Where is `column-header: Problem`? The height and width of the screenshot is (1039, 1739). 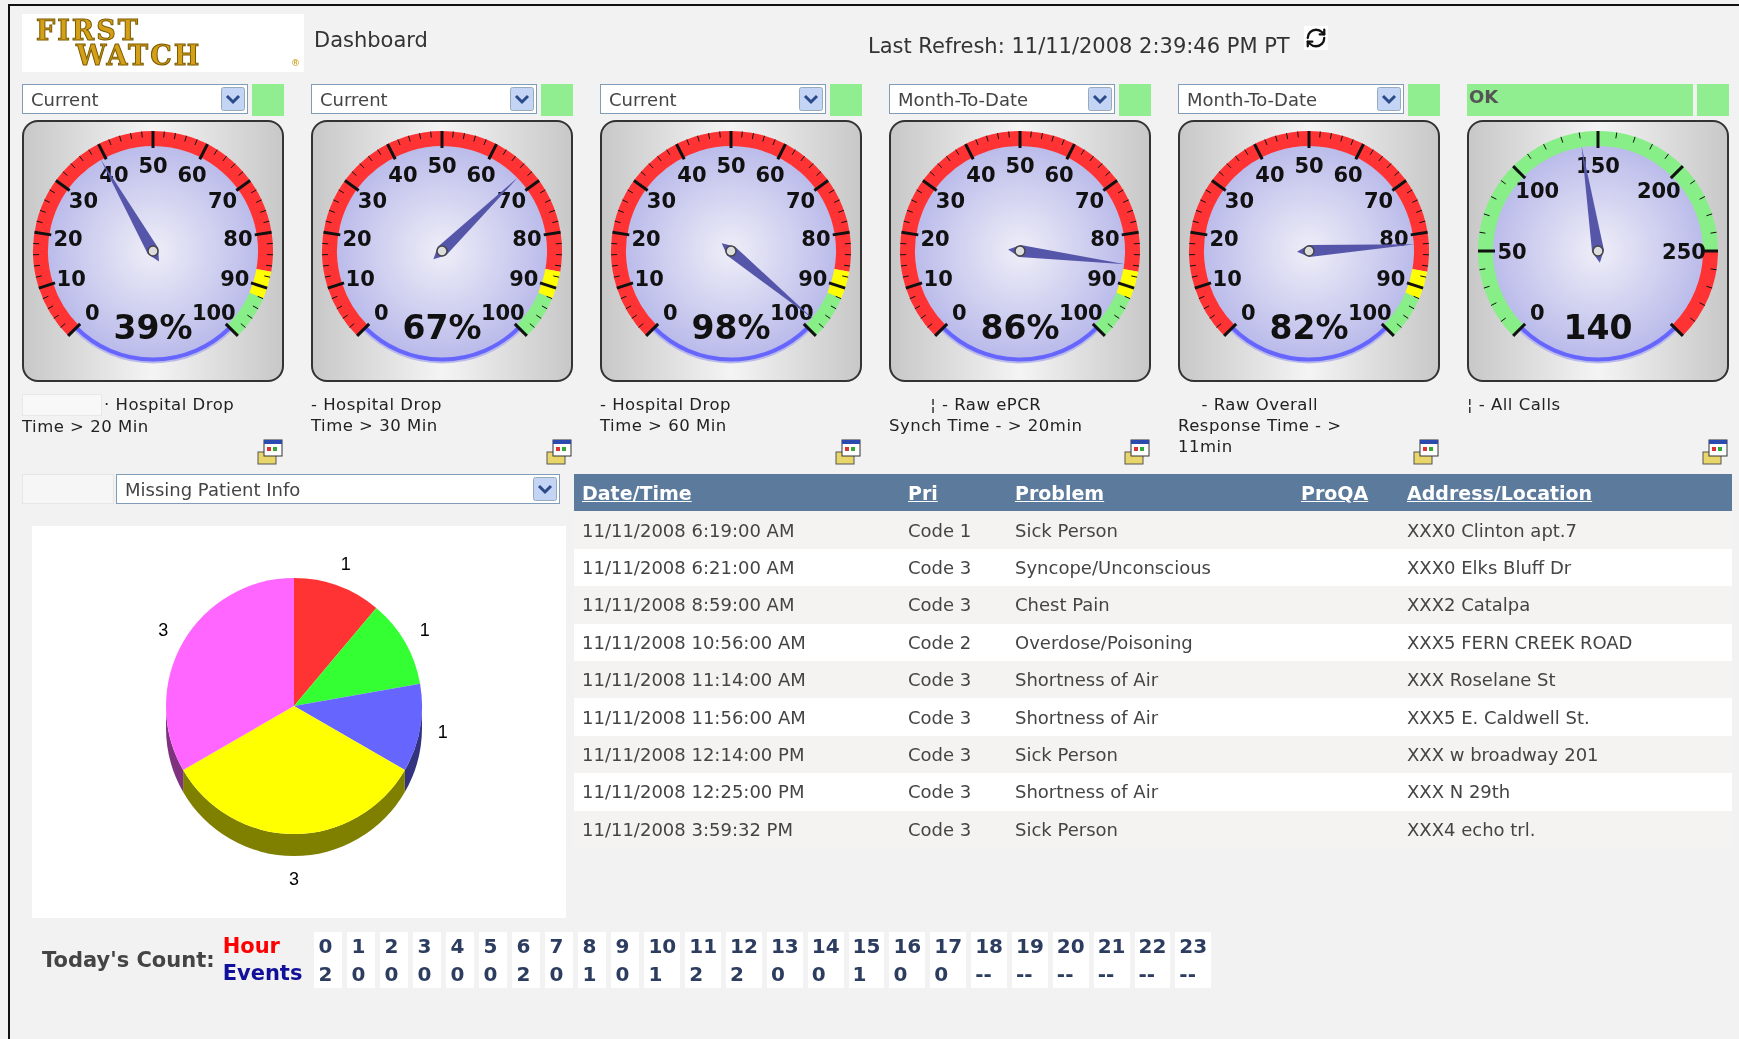
column-header: Problem is located at coordinates (1060, 492).